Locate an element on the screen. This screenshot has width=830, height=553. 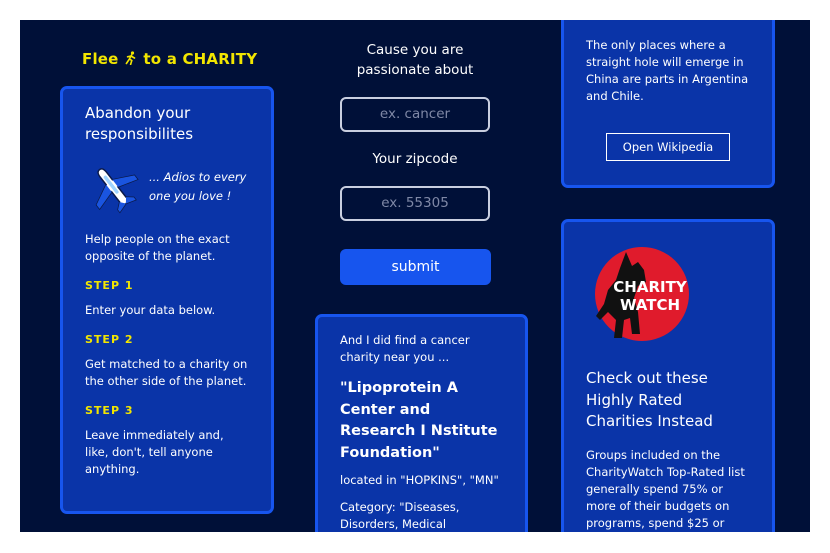
cause-input: ex. cancer is located at coordinates (415, 114).